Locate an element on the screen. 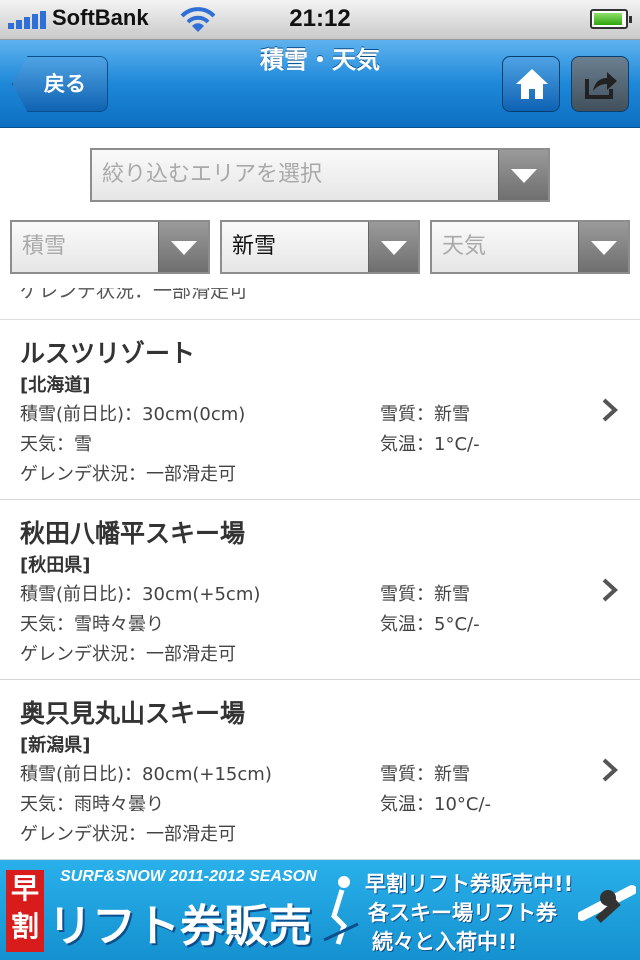 This screenshot has width=640, height=960. weather: 天気：雪時々曇り is located at coordinates (92, 624).